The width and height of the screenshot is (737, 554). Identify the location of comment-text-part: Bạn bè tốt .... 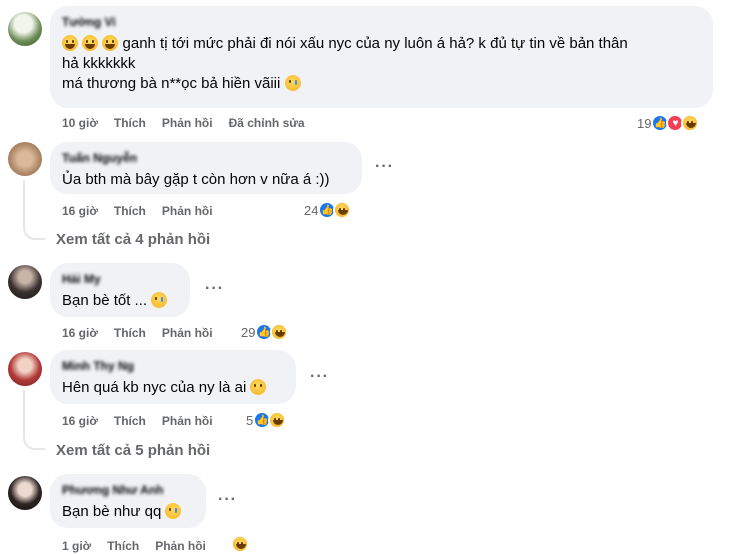
(105, 300).